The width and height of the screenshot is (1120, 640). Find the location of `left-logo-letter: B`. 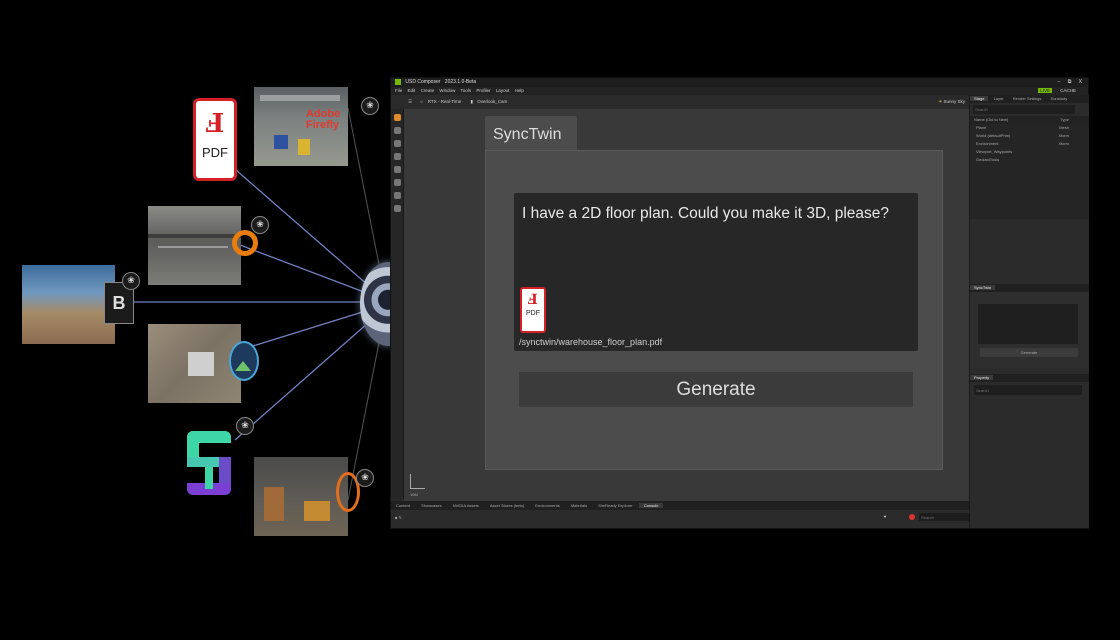

left-logo-letter: B is located at coordinates (119, 303).